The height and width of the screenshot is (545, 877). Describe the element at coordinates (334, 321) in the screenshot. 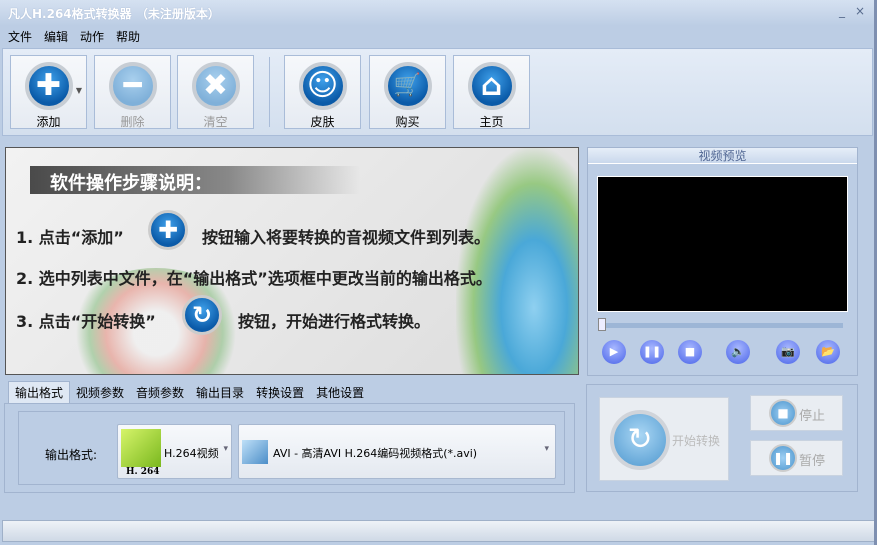

I see `step-3-text-end: 按钮，开始进行格式转换。` at that location.